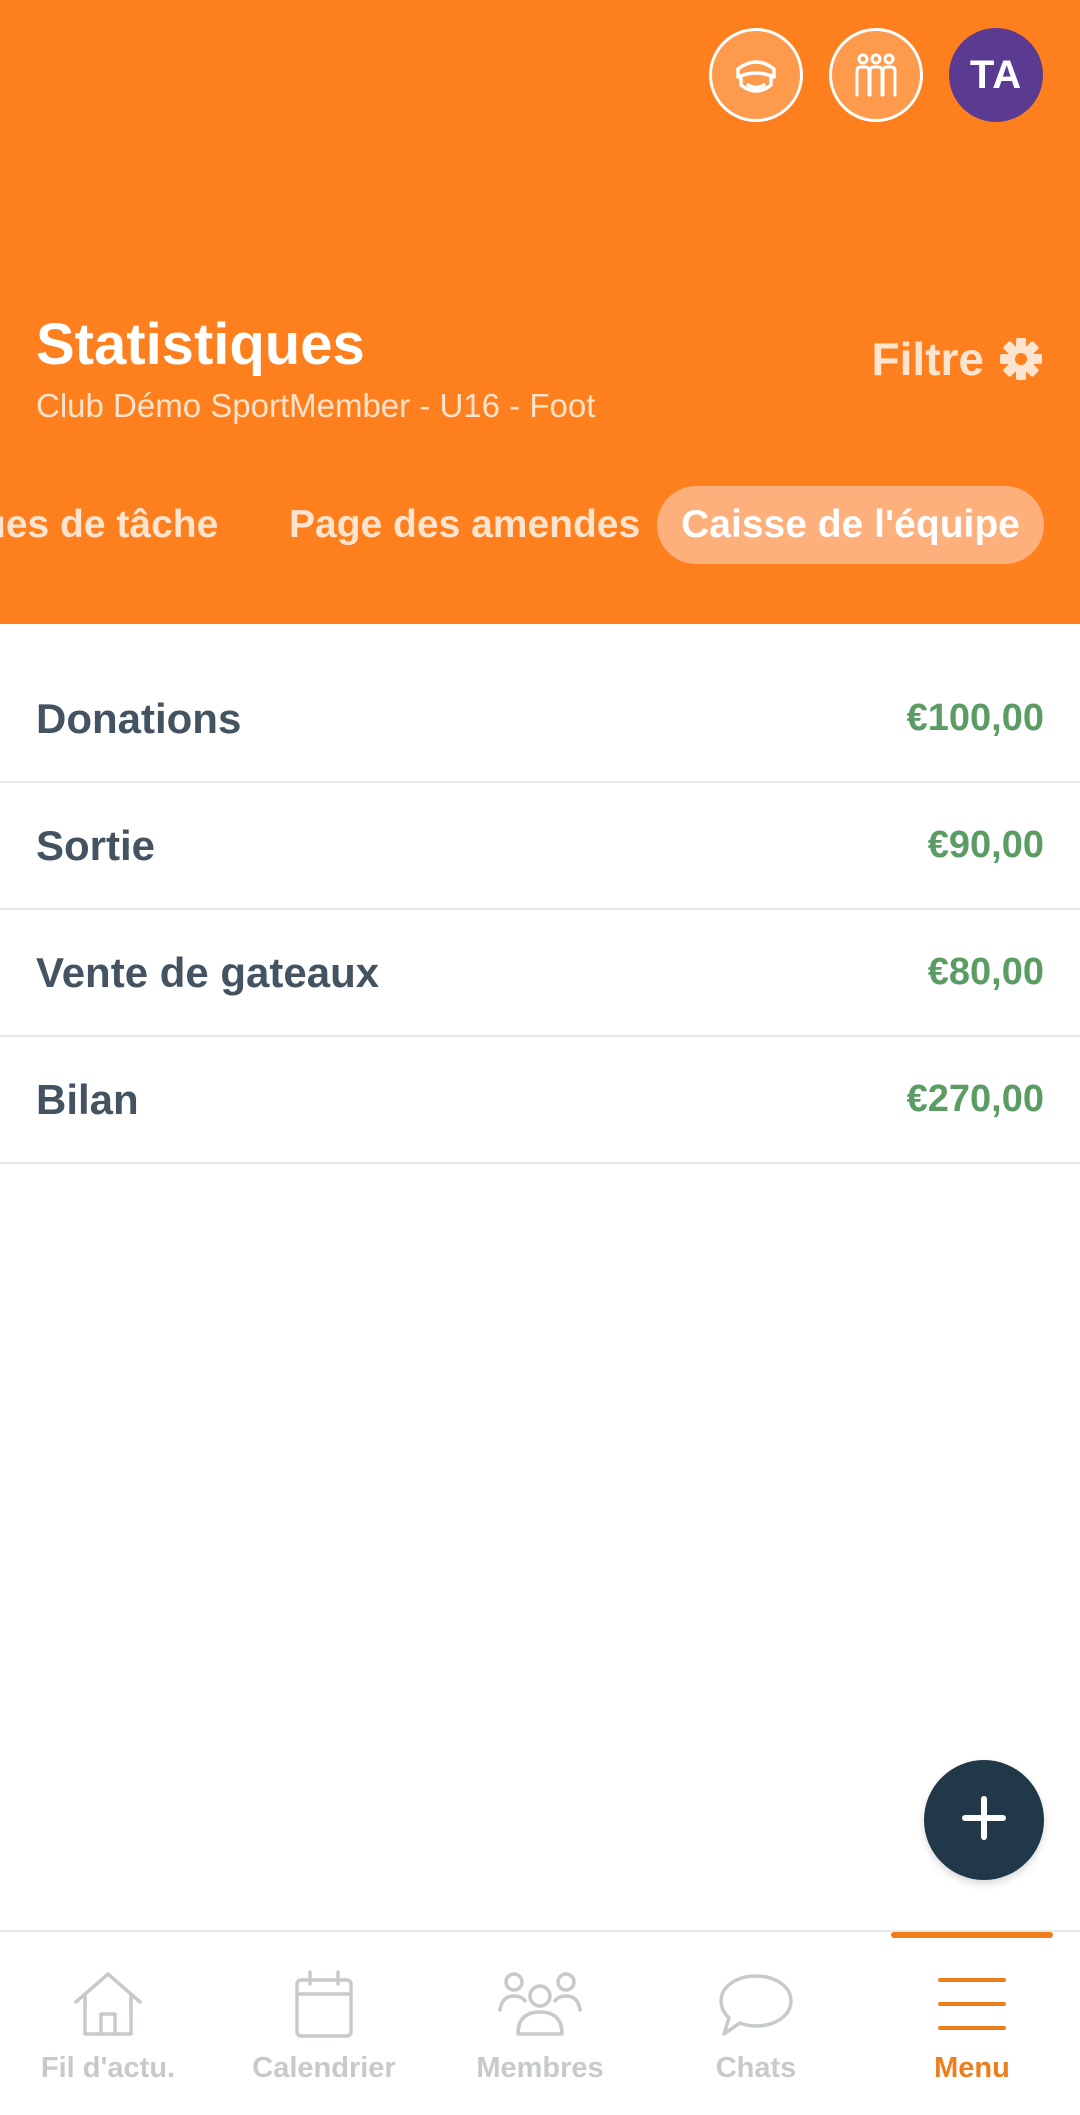 This screenshot has width=1080, height=2115. What do you see at coordinates (109, 525) in the screenshot?
I see `tab-task-stats: ues de tâche` at bounding box center [109, 525].